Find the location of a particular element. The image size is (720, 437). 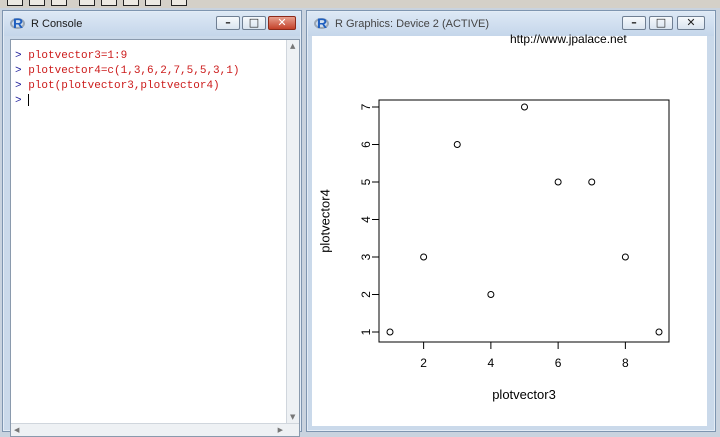

console-input-line: > is located at coordinates (127, 101).